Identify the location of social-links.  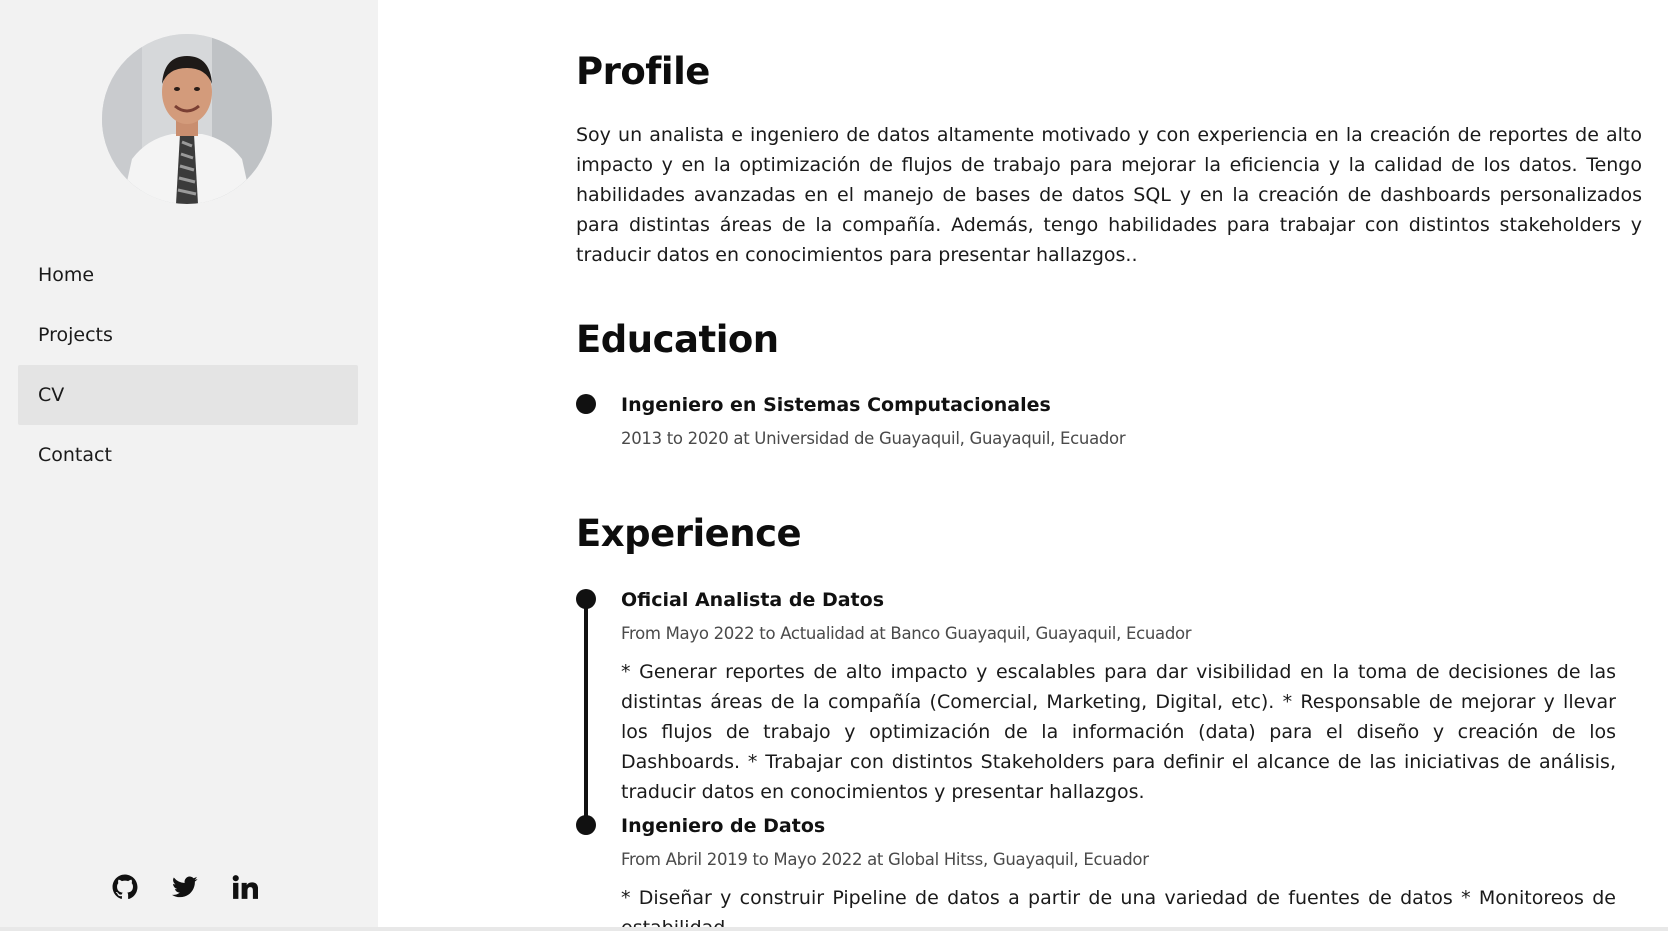
(190, 887).